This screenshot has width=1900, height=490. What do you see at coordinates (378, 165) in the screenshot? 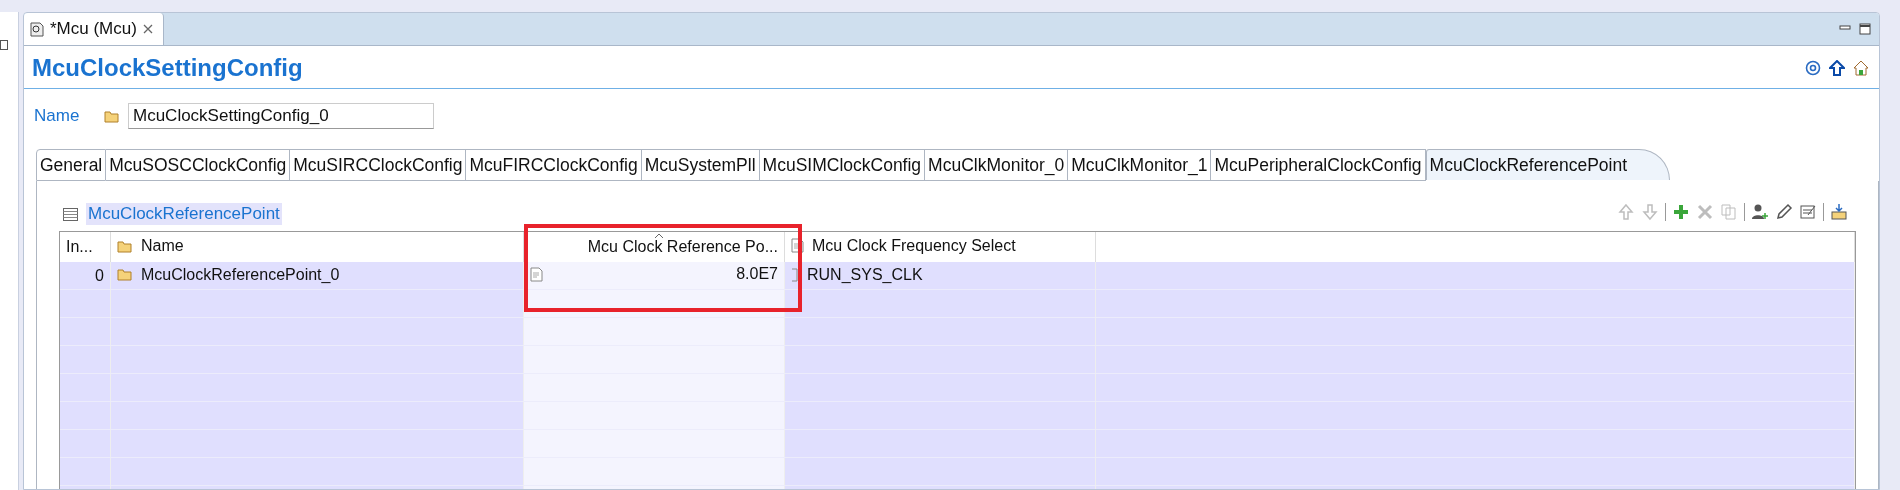
I see `config-tab: McuSIRCClockConfig` at bounding box center [378, 165].